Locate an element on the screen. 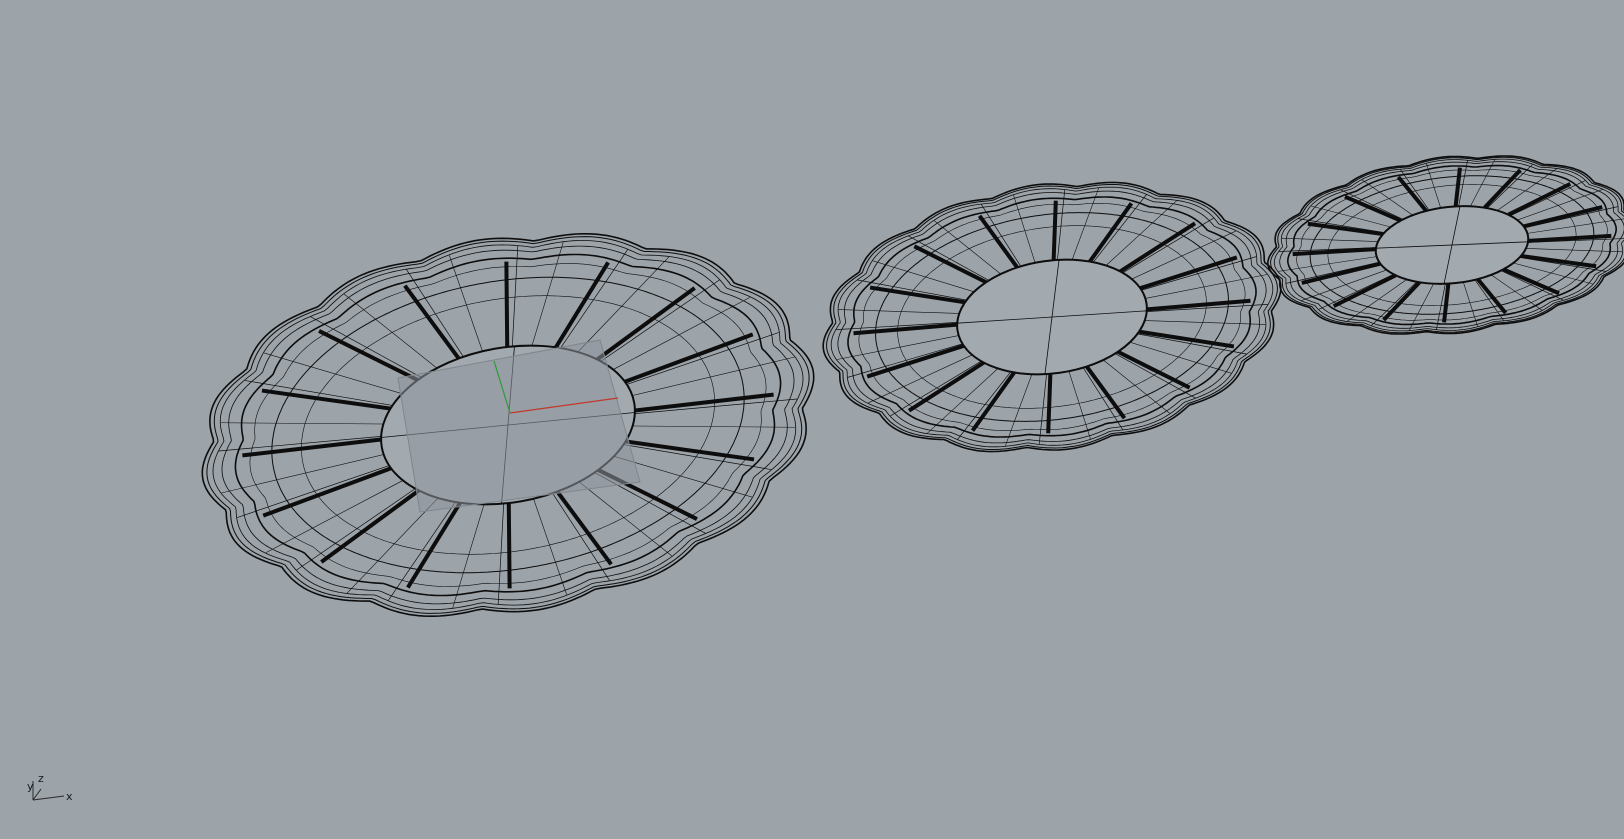  world-axes-icon: x y z is located at coordinates (50, 787).